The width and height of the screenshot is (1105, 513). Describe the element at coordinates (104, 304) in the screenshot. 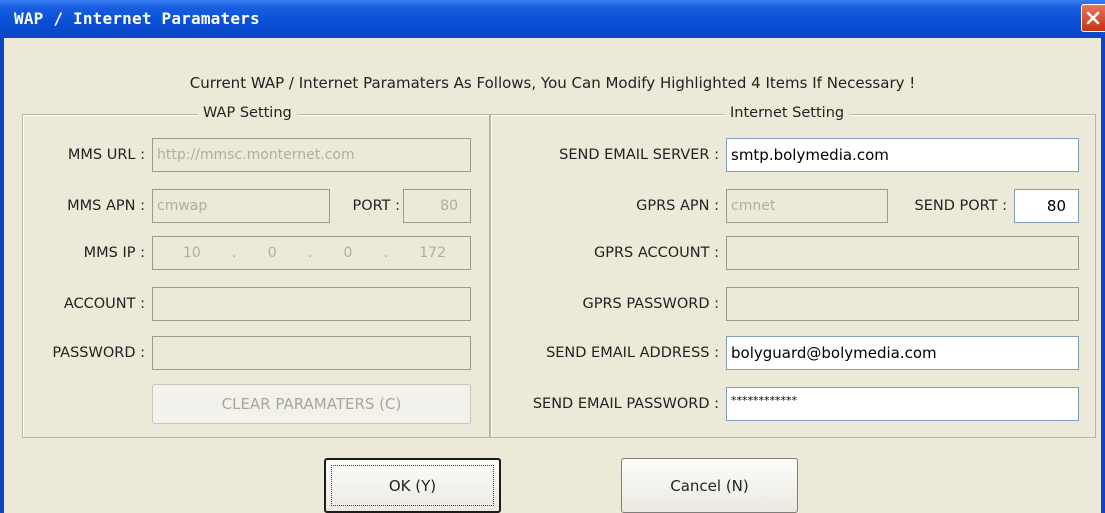

I see `account-label: ACCOUNT :` at that location.